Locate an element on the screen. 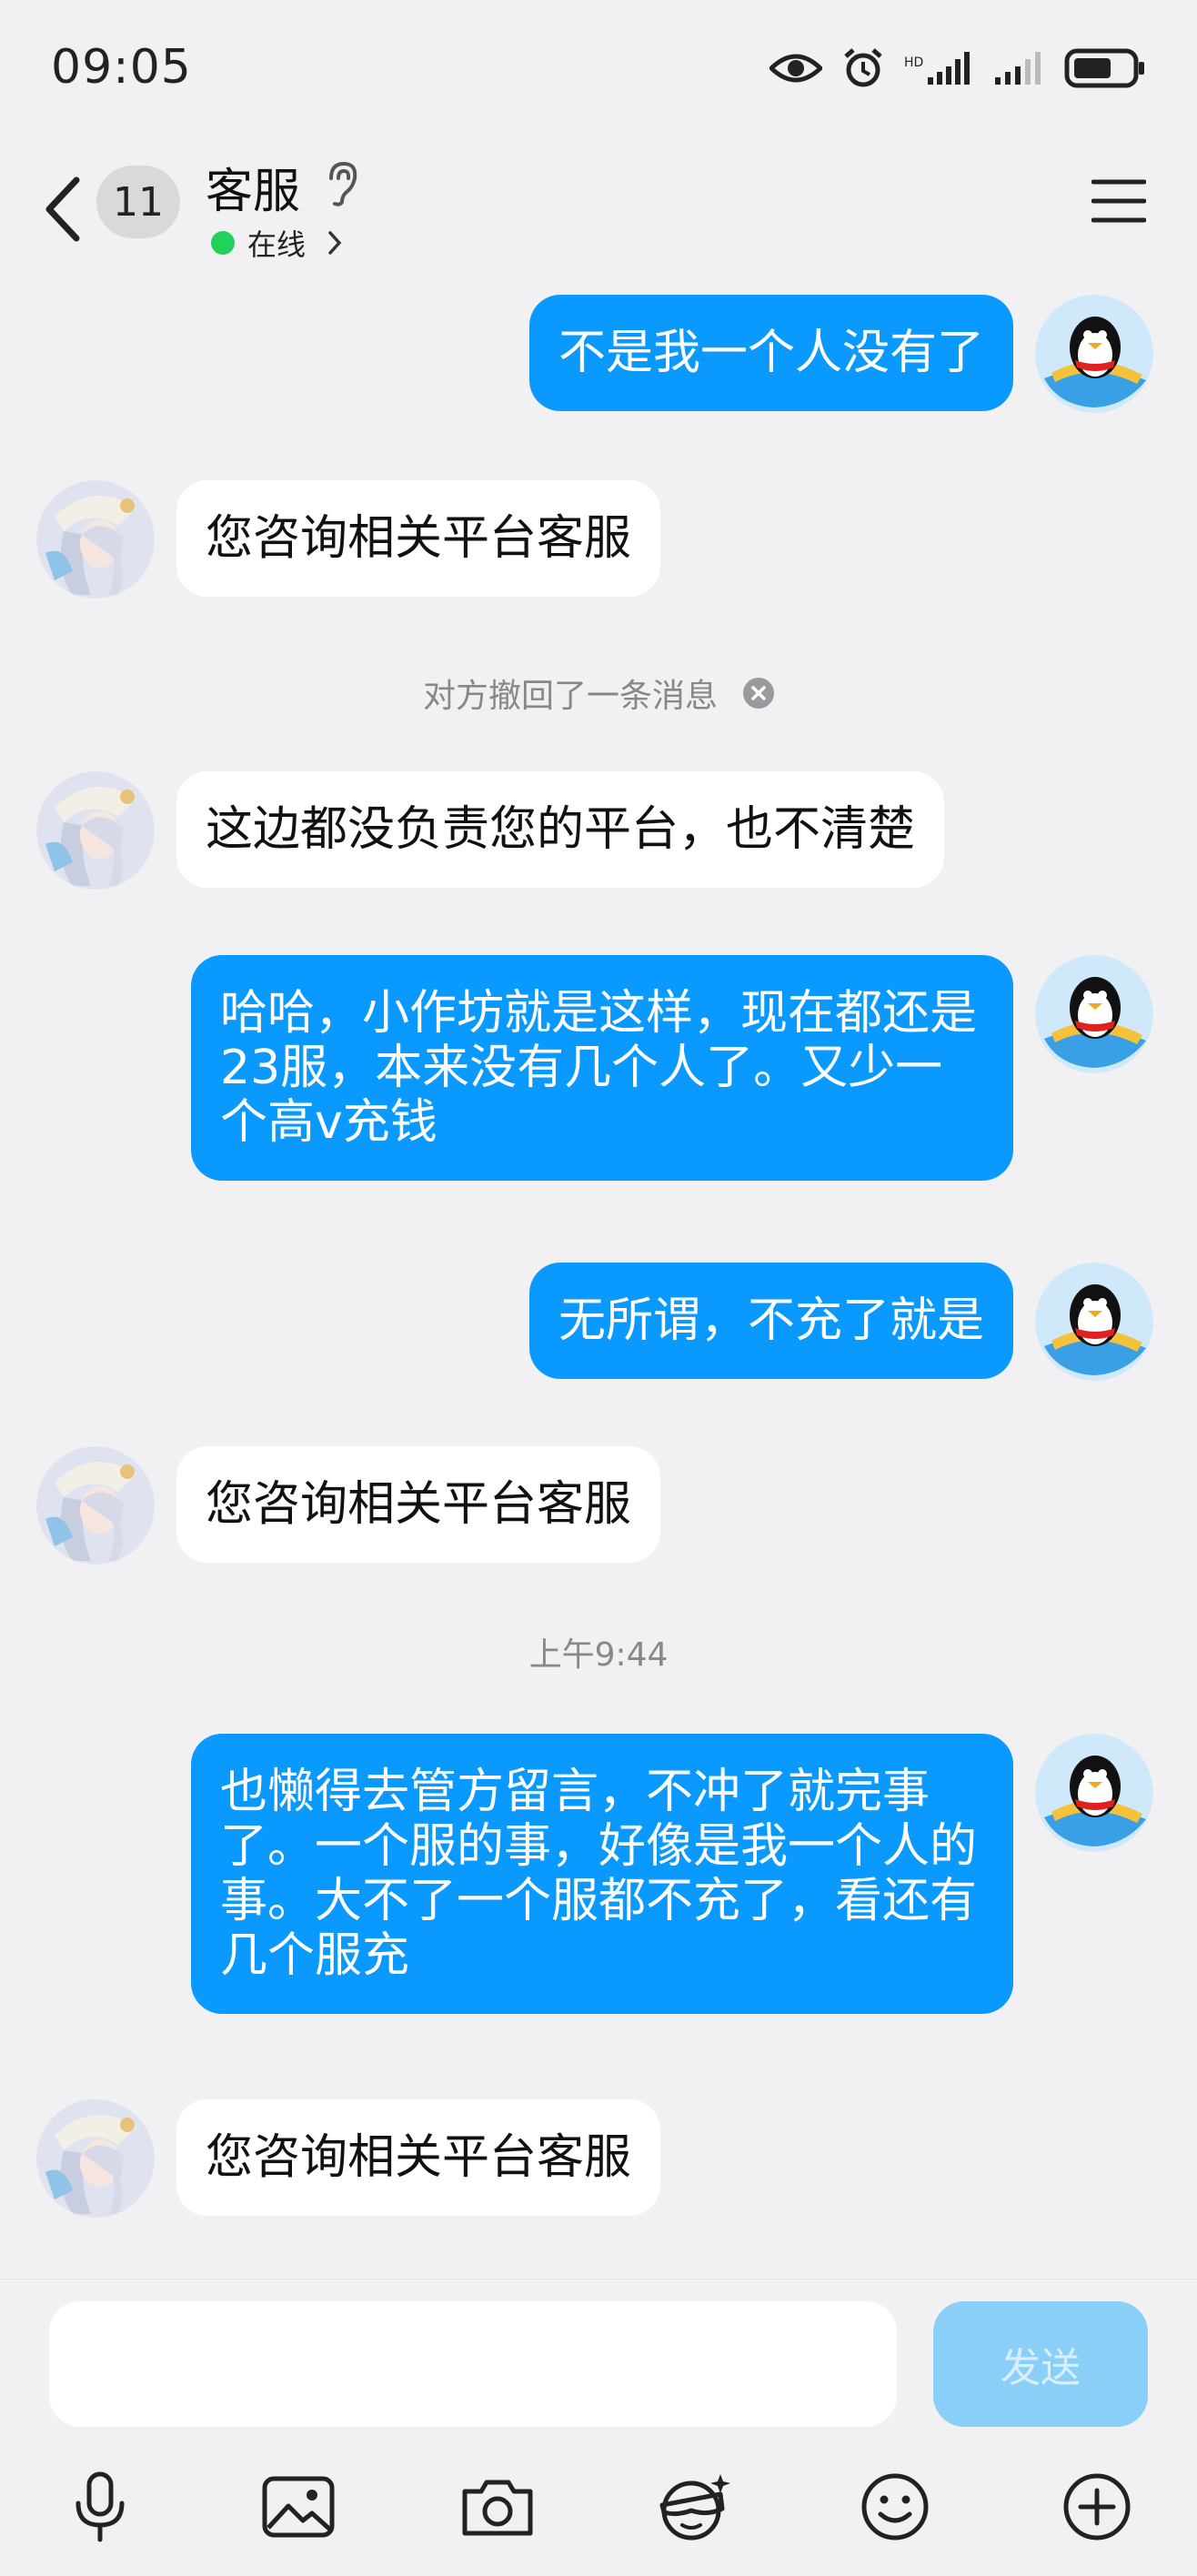  recall-notice-text: 对方撤回了一条消息 is located at coordinates (570, 696).